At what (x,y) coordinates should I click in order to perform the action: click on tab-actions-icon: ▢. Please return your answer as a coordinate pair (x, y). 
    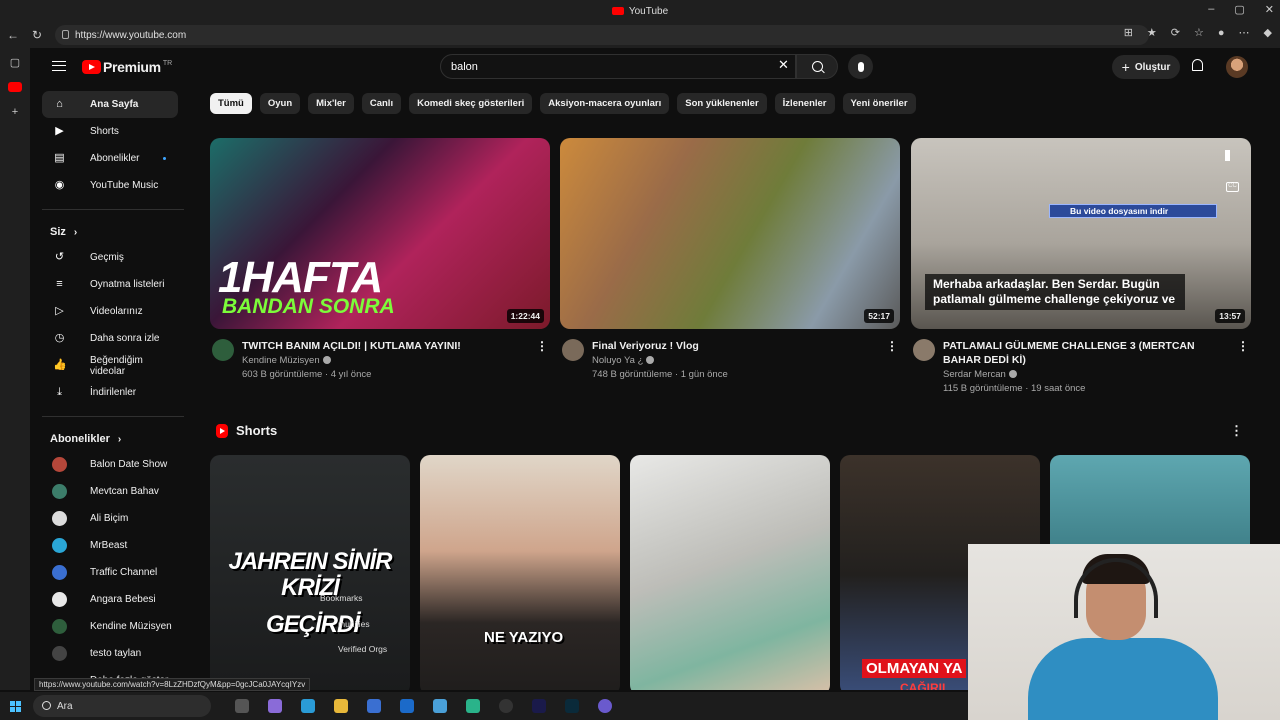
    Looking at the image, I should click on (15, 62).